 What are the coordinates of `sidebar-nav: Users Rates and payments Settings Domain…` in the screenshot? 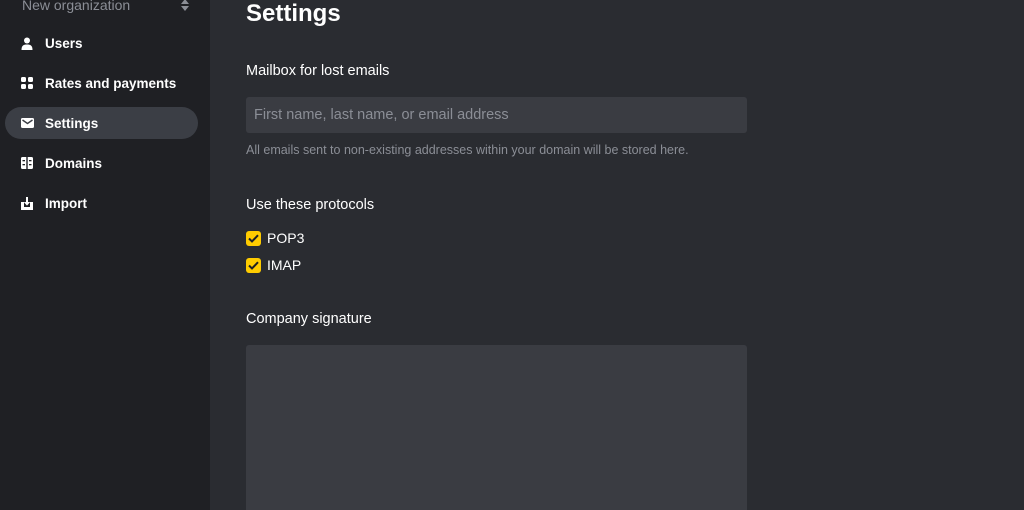 It's located at (101, 127).